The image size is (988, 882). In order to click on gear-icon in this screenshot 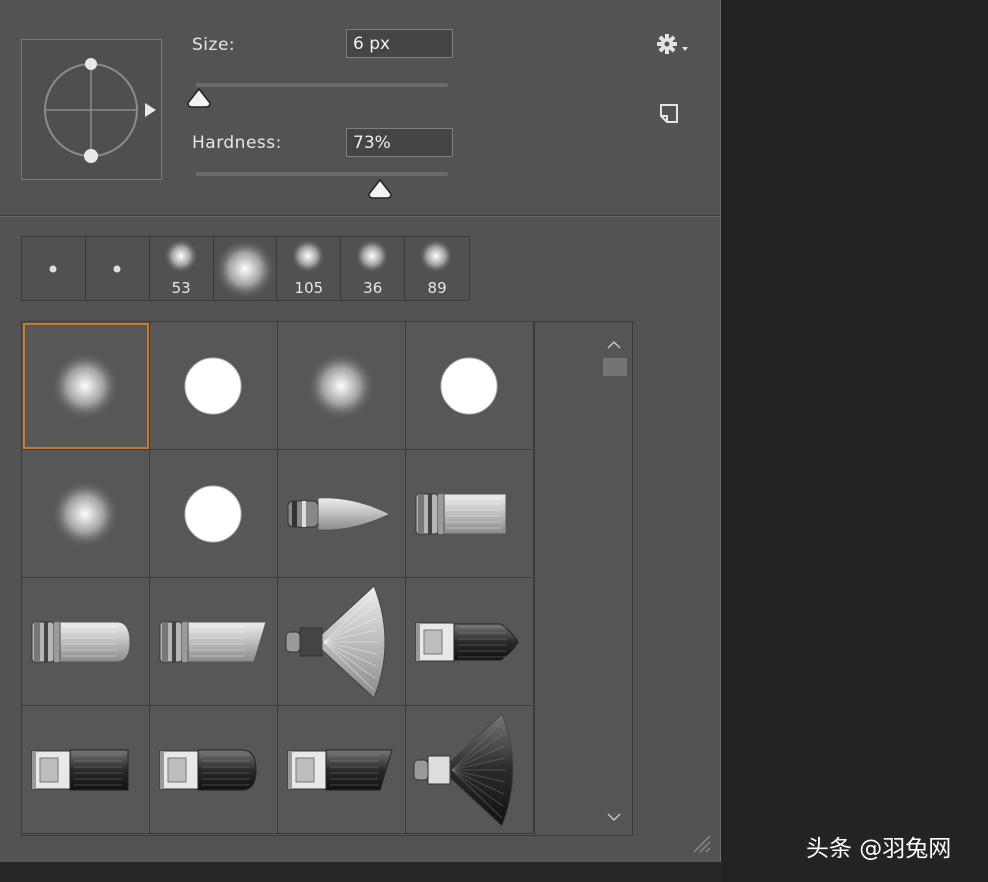, I will do `click(674, 45)`.